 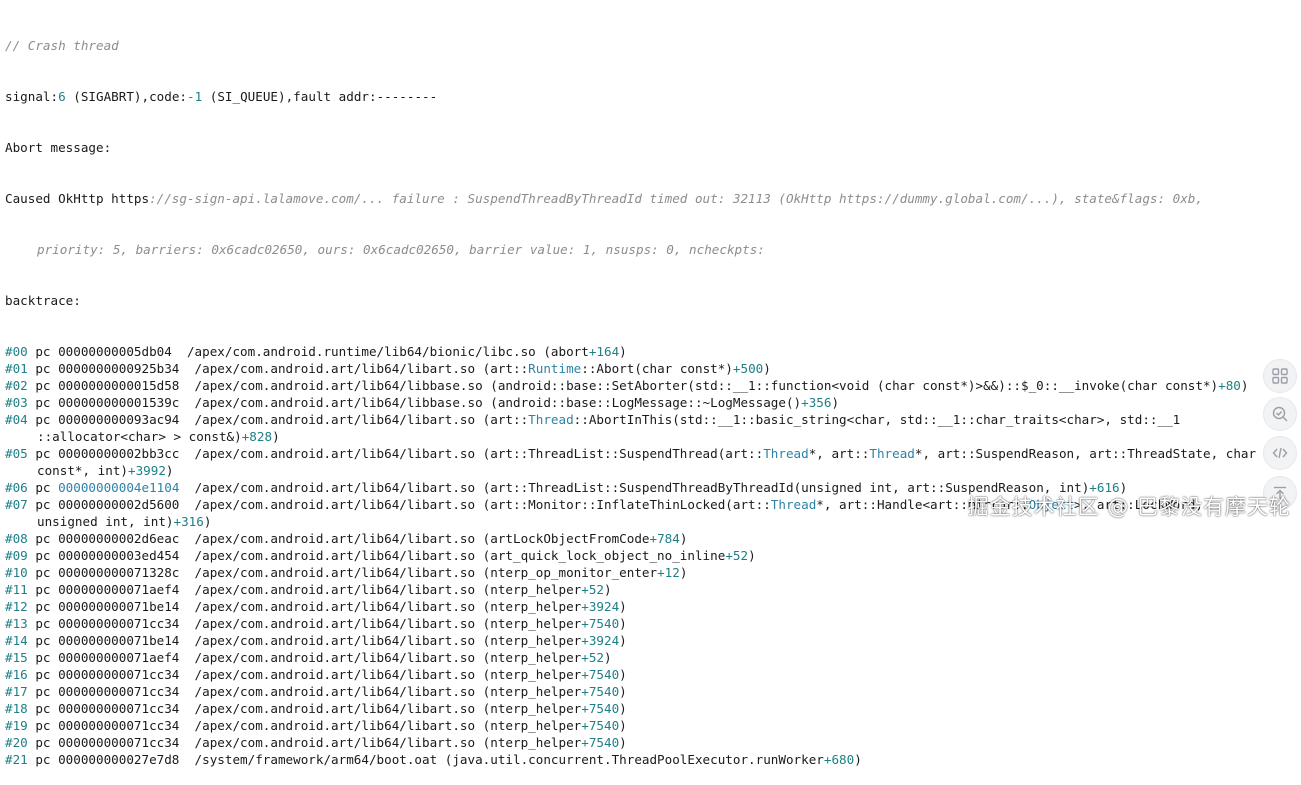 I want to click on frame-index: #20, so click(x=16, y=742).